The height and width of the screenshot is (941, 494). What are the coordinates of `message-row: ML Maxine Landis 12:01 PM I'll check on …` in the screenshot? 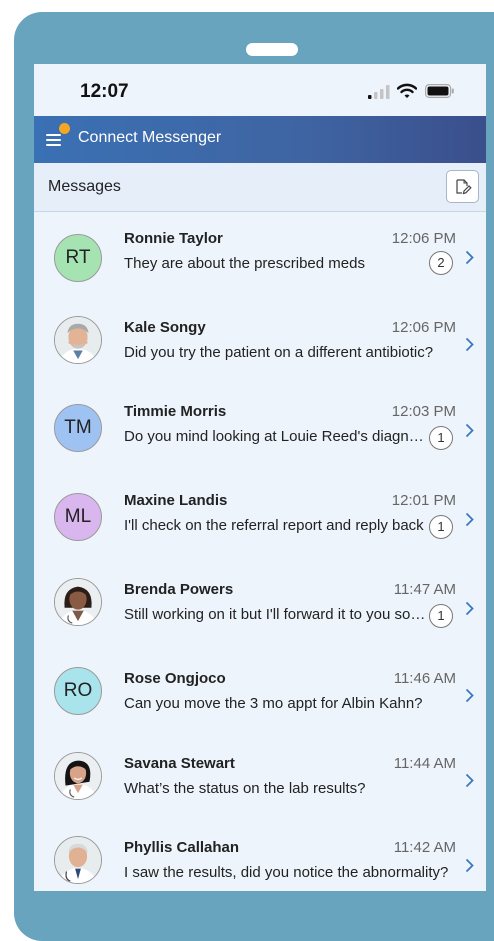 It's located at (260, 520).